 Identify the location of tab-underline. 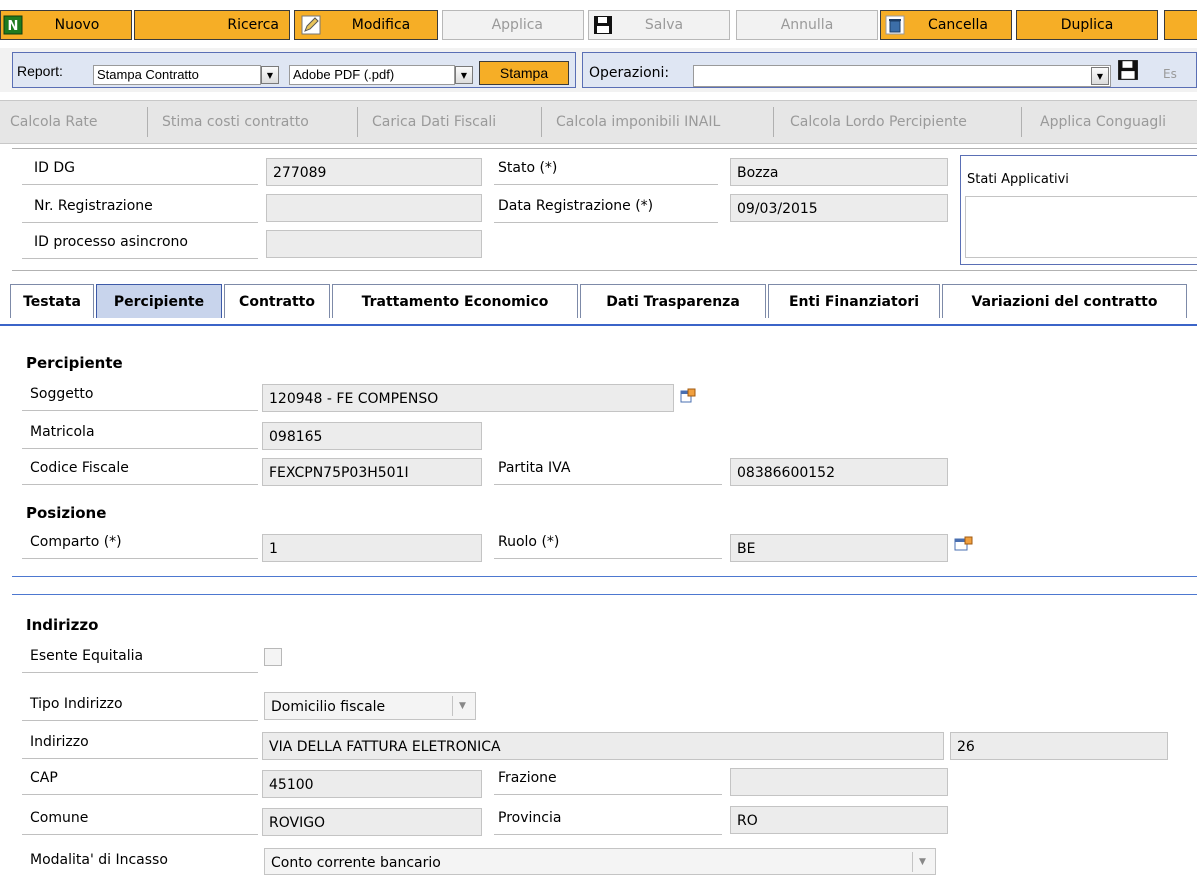
(598, 325).